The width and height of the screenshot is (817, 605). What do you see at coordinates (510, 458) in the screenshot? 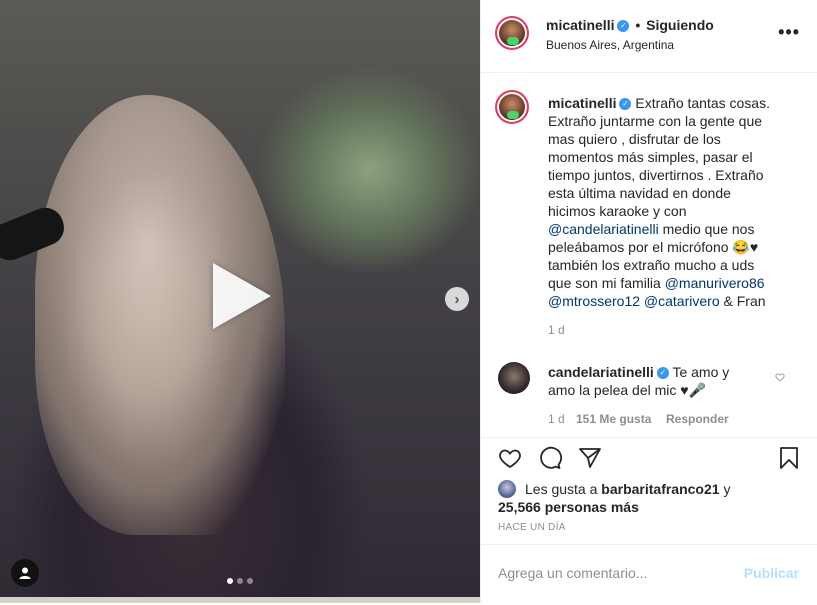
I see `like-icon` at bounding box center [510, 458].